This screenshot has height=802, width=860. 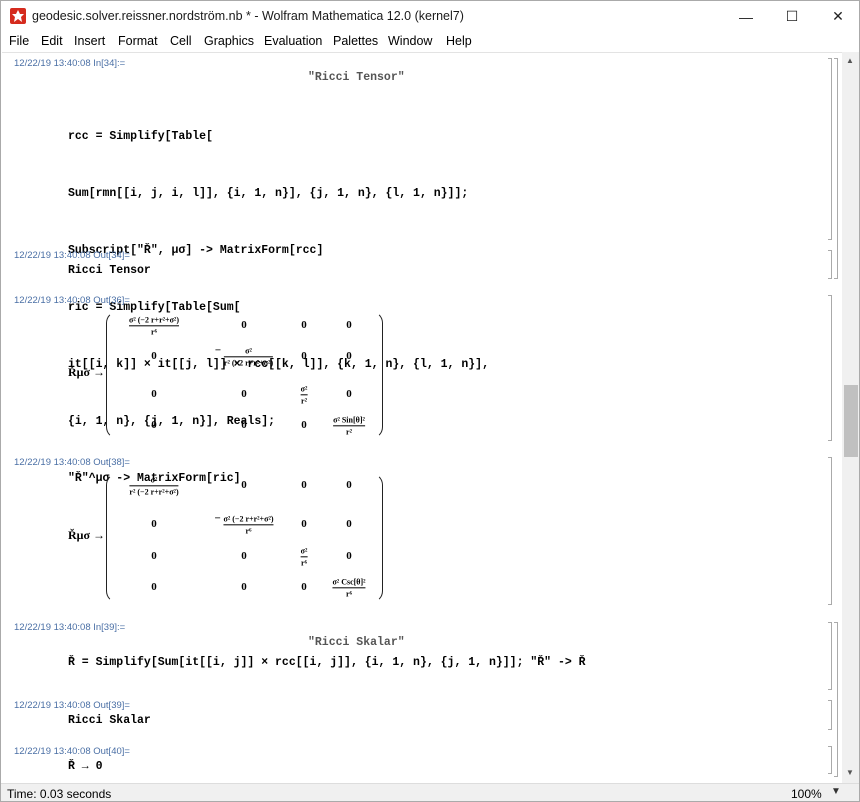 What do you see at coordinates (70, 627) in the screenshot?
I see `cell-label: 12/22/19 13:40:08 In[39]:=` at bounding box center [70, 627].